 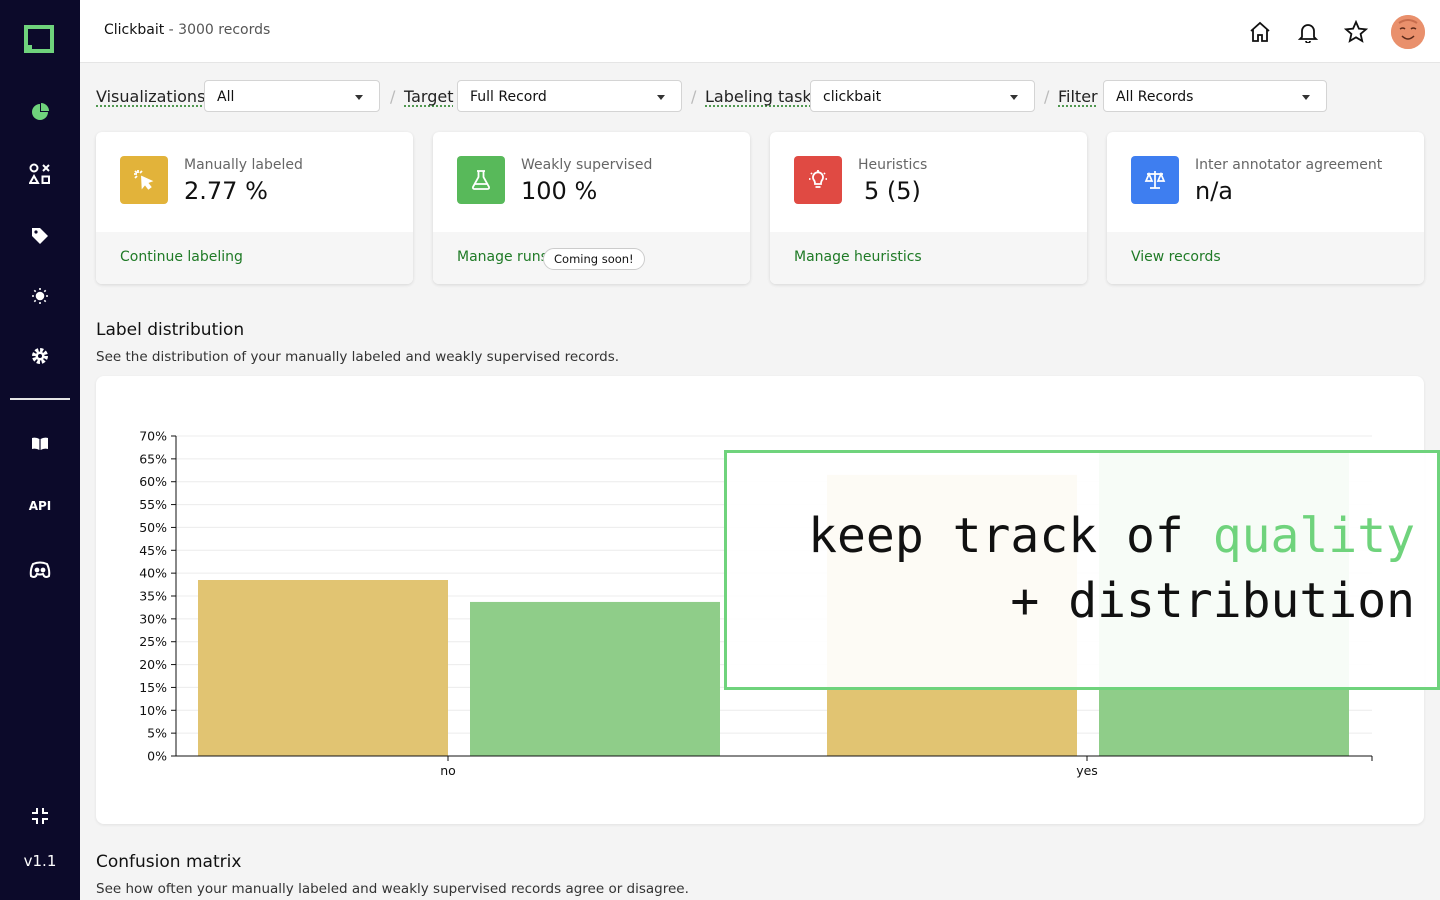 What do you see at coordinates (594, 259) in the screenshot?
I see `coming-soon-badge: Coming soon!` at bounding box center [594, 259].